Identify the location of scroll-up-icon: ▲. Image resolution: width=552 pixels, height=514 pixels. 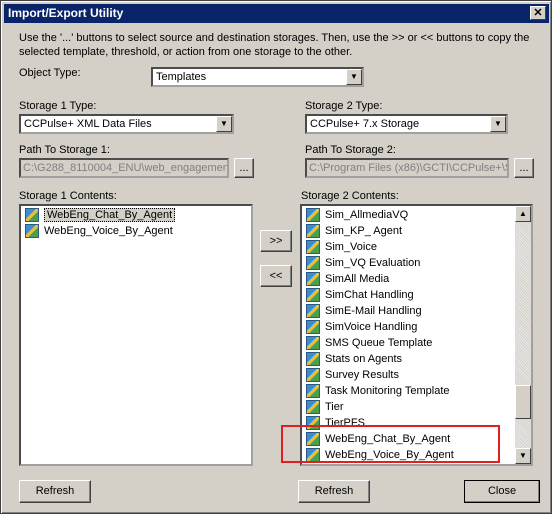
(523, 214).